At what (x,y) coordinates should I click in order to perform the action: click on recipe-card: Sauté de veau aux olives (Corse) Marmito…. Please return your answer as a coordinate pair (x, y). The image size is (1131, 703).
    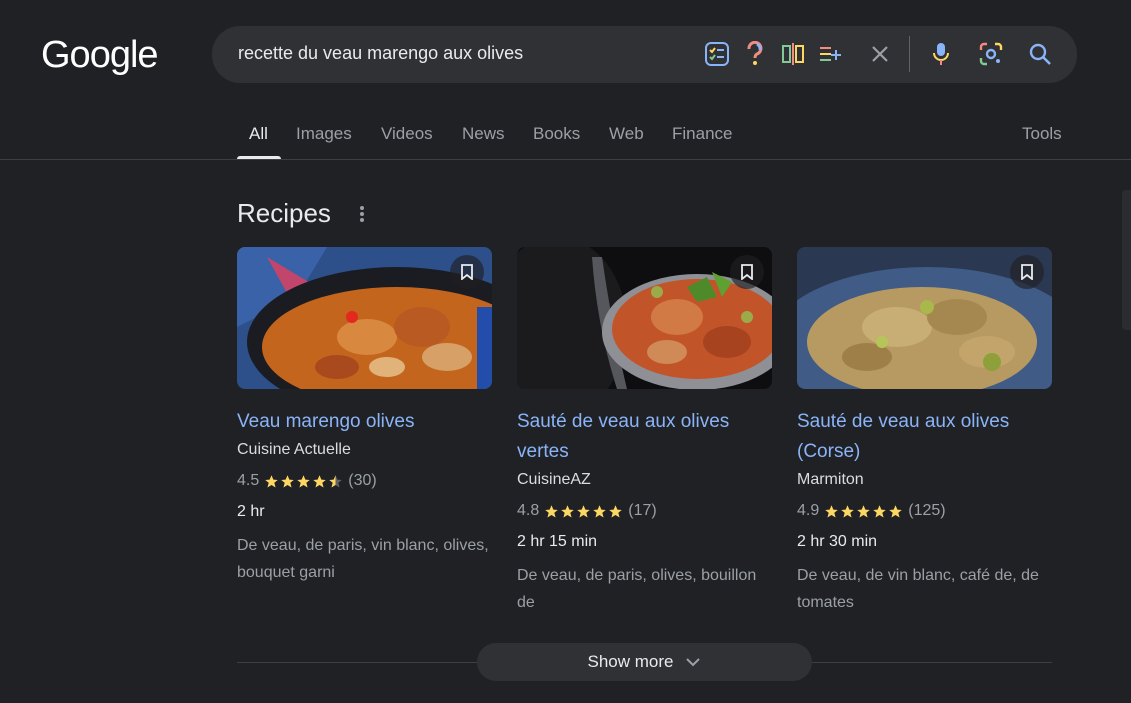
    Looking at the image, I should click on (924, 431).